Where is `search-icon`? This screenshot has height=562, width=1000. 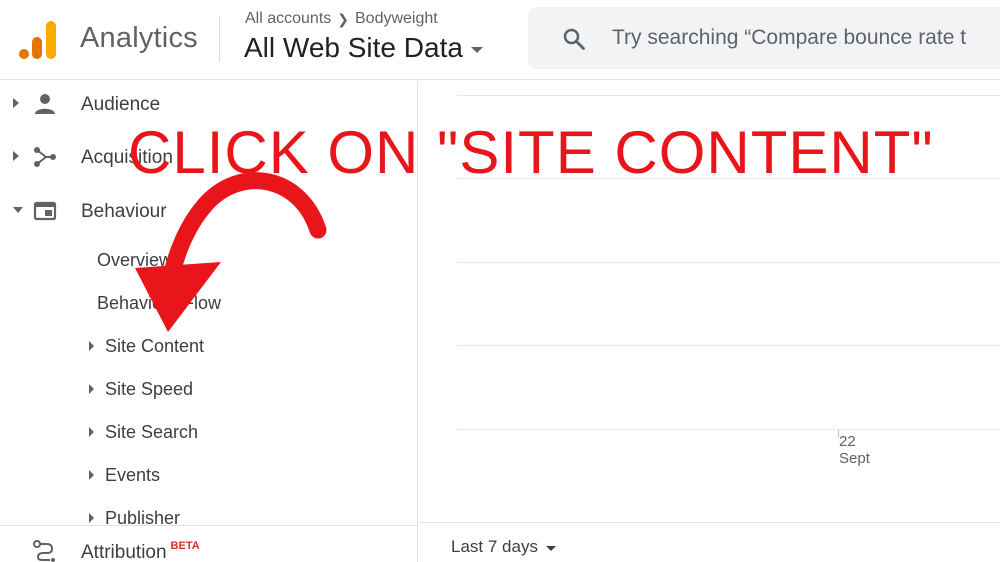
search-icon is located at coordinates (574, 39).